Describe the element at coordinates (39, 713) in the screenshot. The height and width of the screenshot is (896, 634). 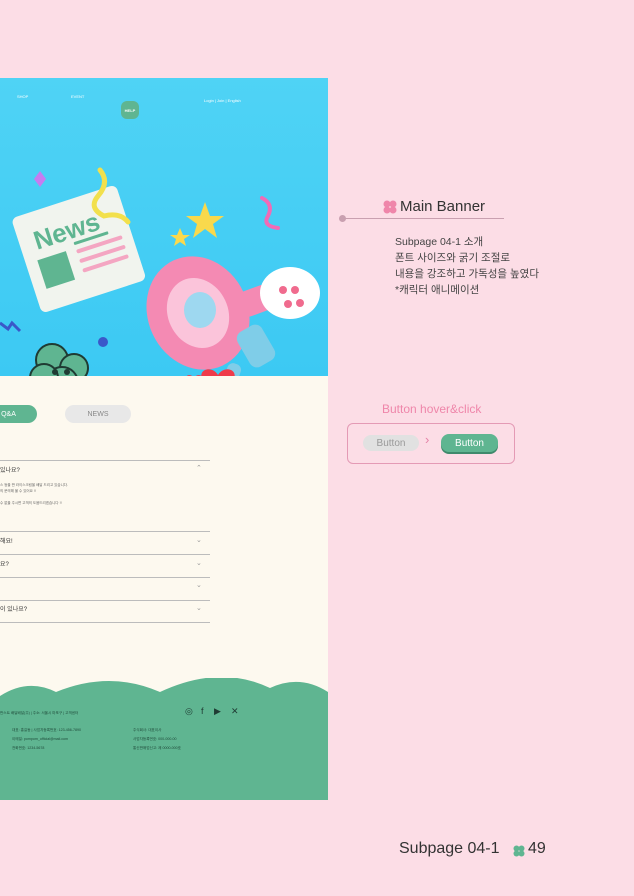
I see `footer-address: 판스트 배달배달(주) | 주소: 서울시 마포구 | 고객센터` at that location.